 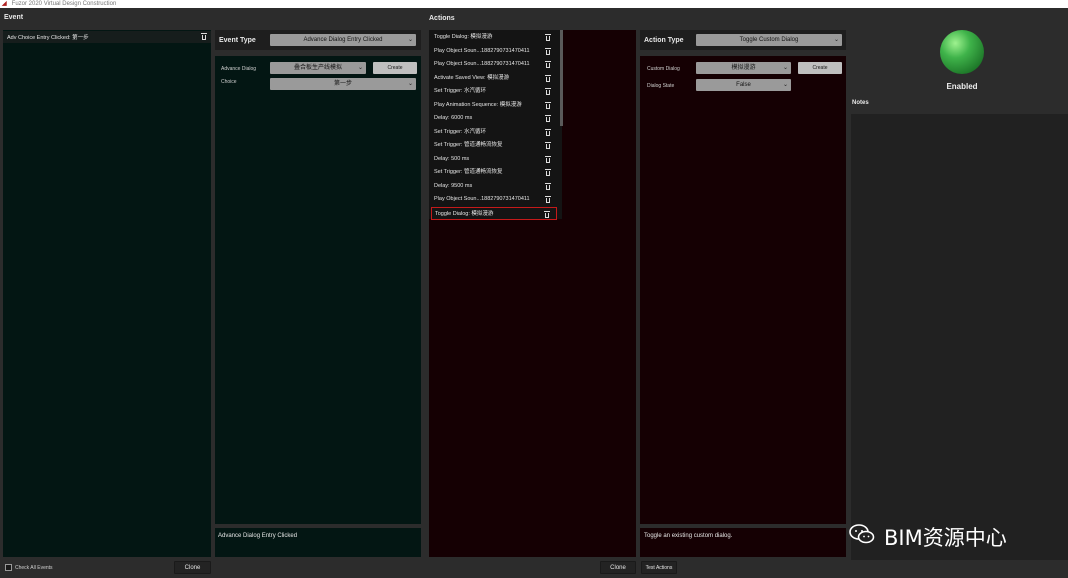 I want to click on test-actions-button: Test Actions, so click(x=659, y=567).